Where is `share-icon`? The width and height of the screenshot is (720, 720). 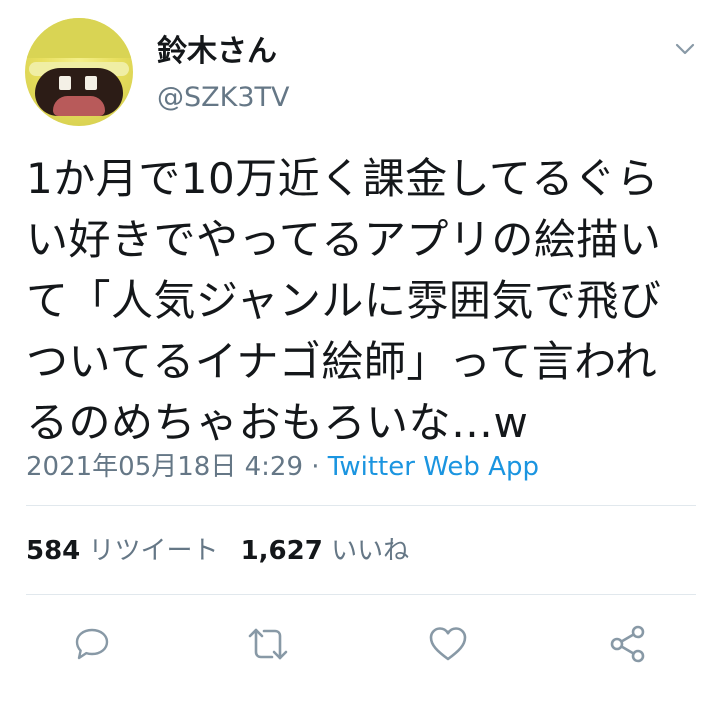
share-icon is located at coordinates (627, 644).